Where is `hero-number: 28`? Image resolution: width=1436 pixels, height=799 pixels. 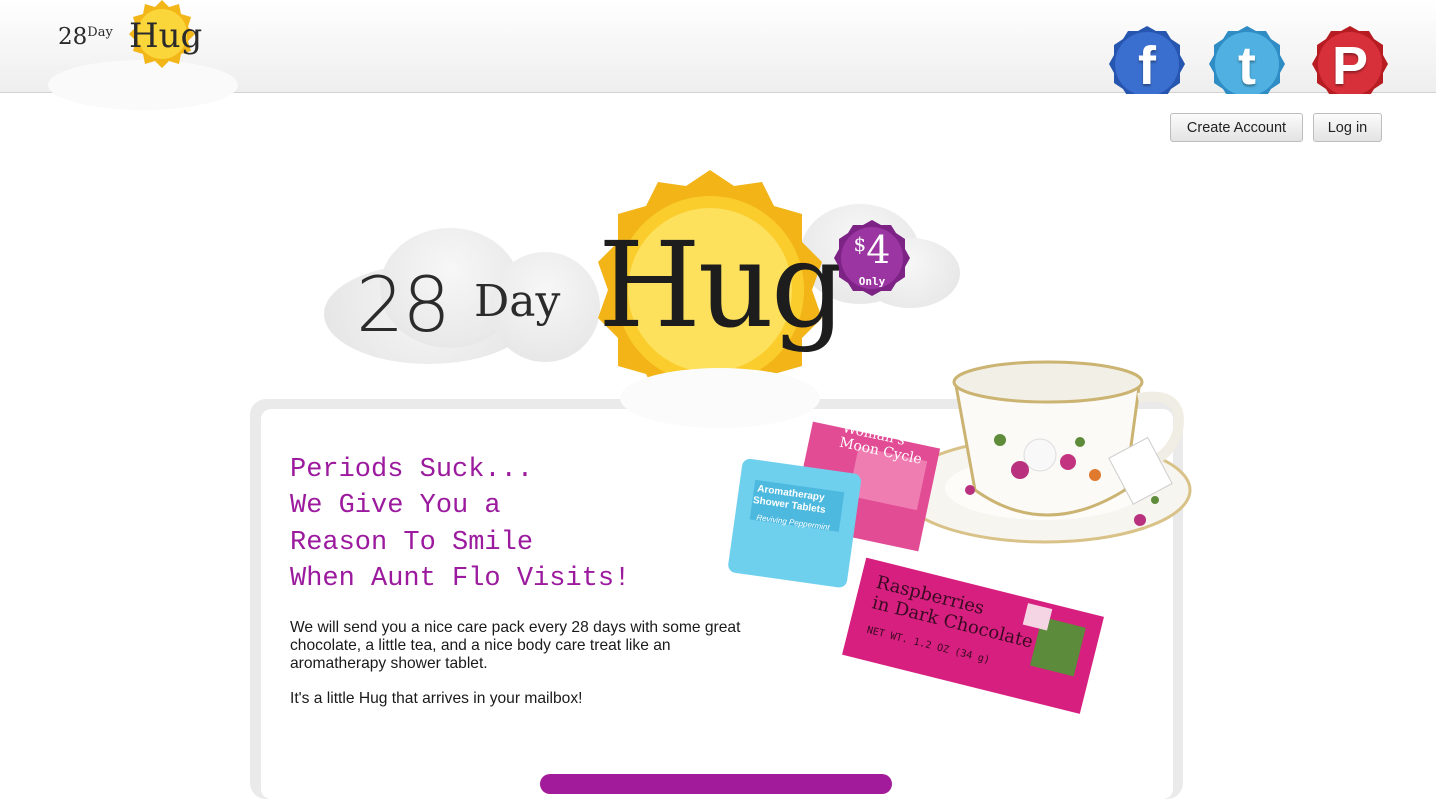 hero-number: 28 is located at coordinates (403, 304).